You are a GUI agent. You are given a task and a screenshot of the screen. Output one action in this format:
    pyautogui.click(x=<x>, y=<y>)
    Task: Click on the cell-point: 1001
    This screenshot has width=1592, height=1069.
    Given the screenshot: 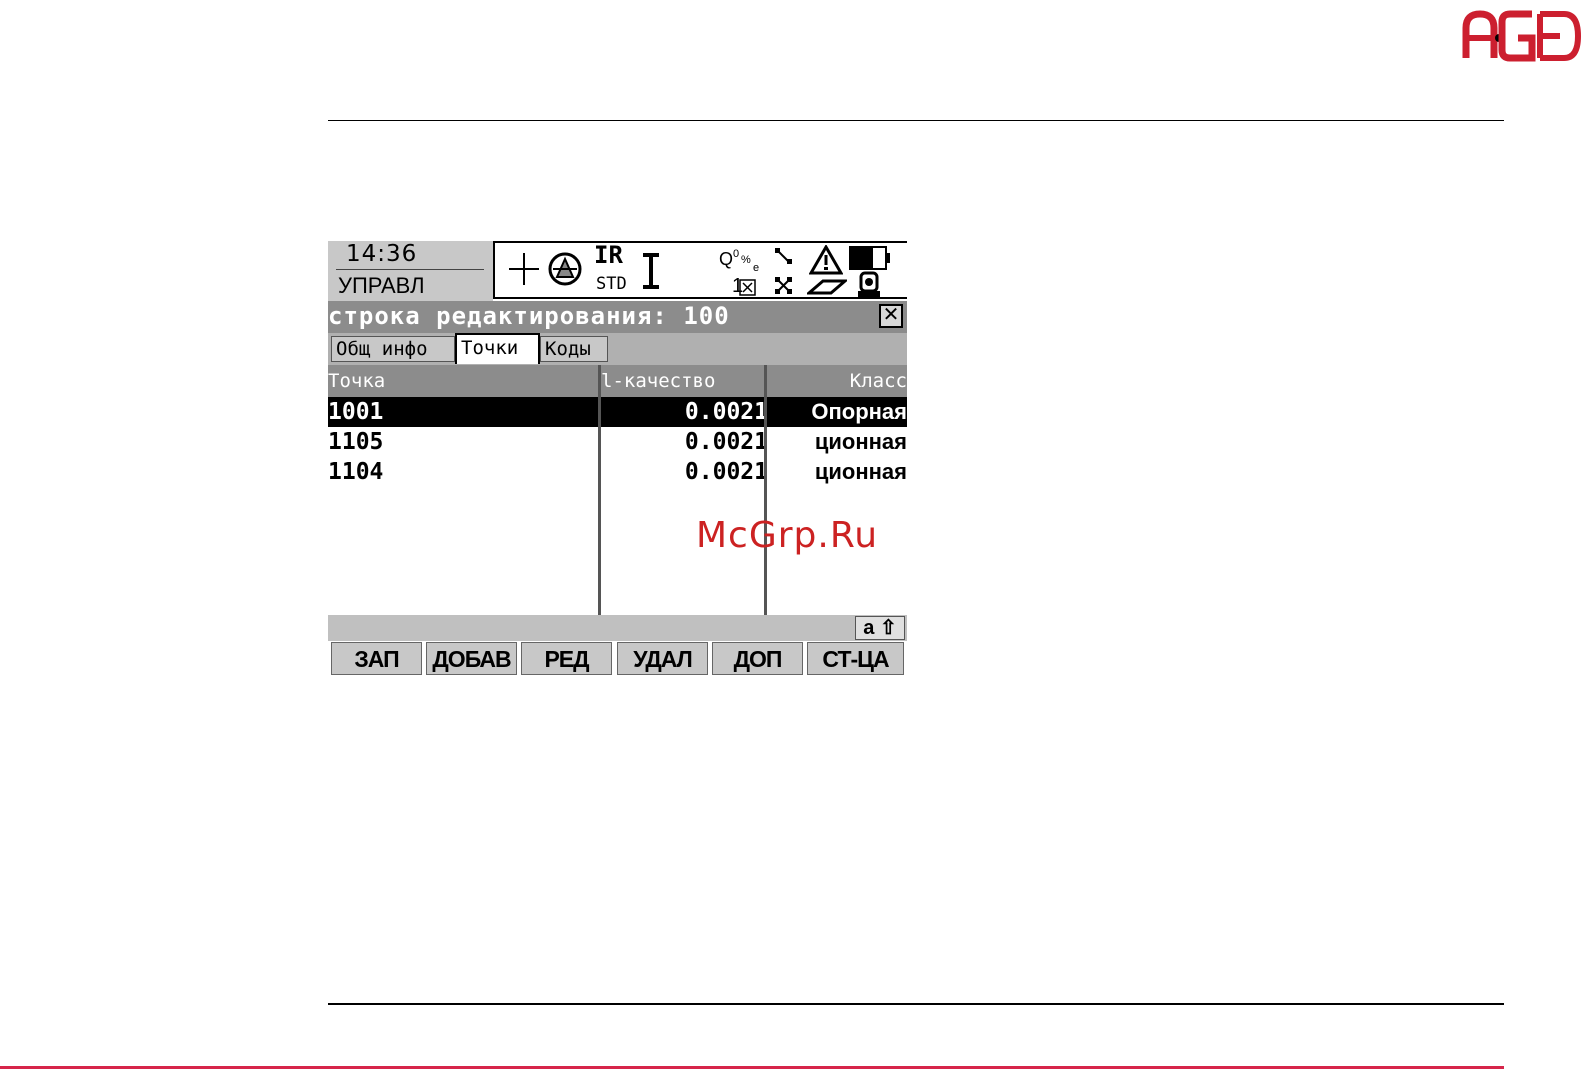 What is the action you would take?
    pyautogui.click(x=356, y=412)
    